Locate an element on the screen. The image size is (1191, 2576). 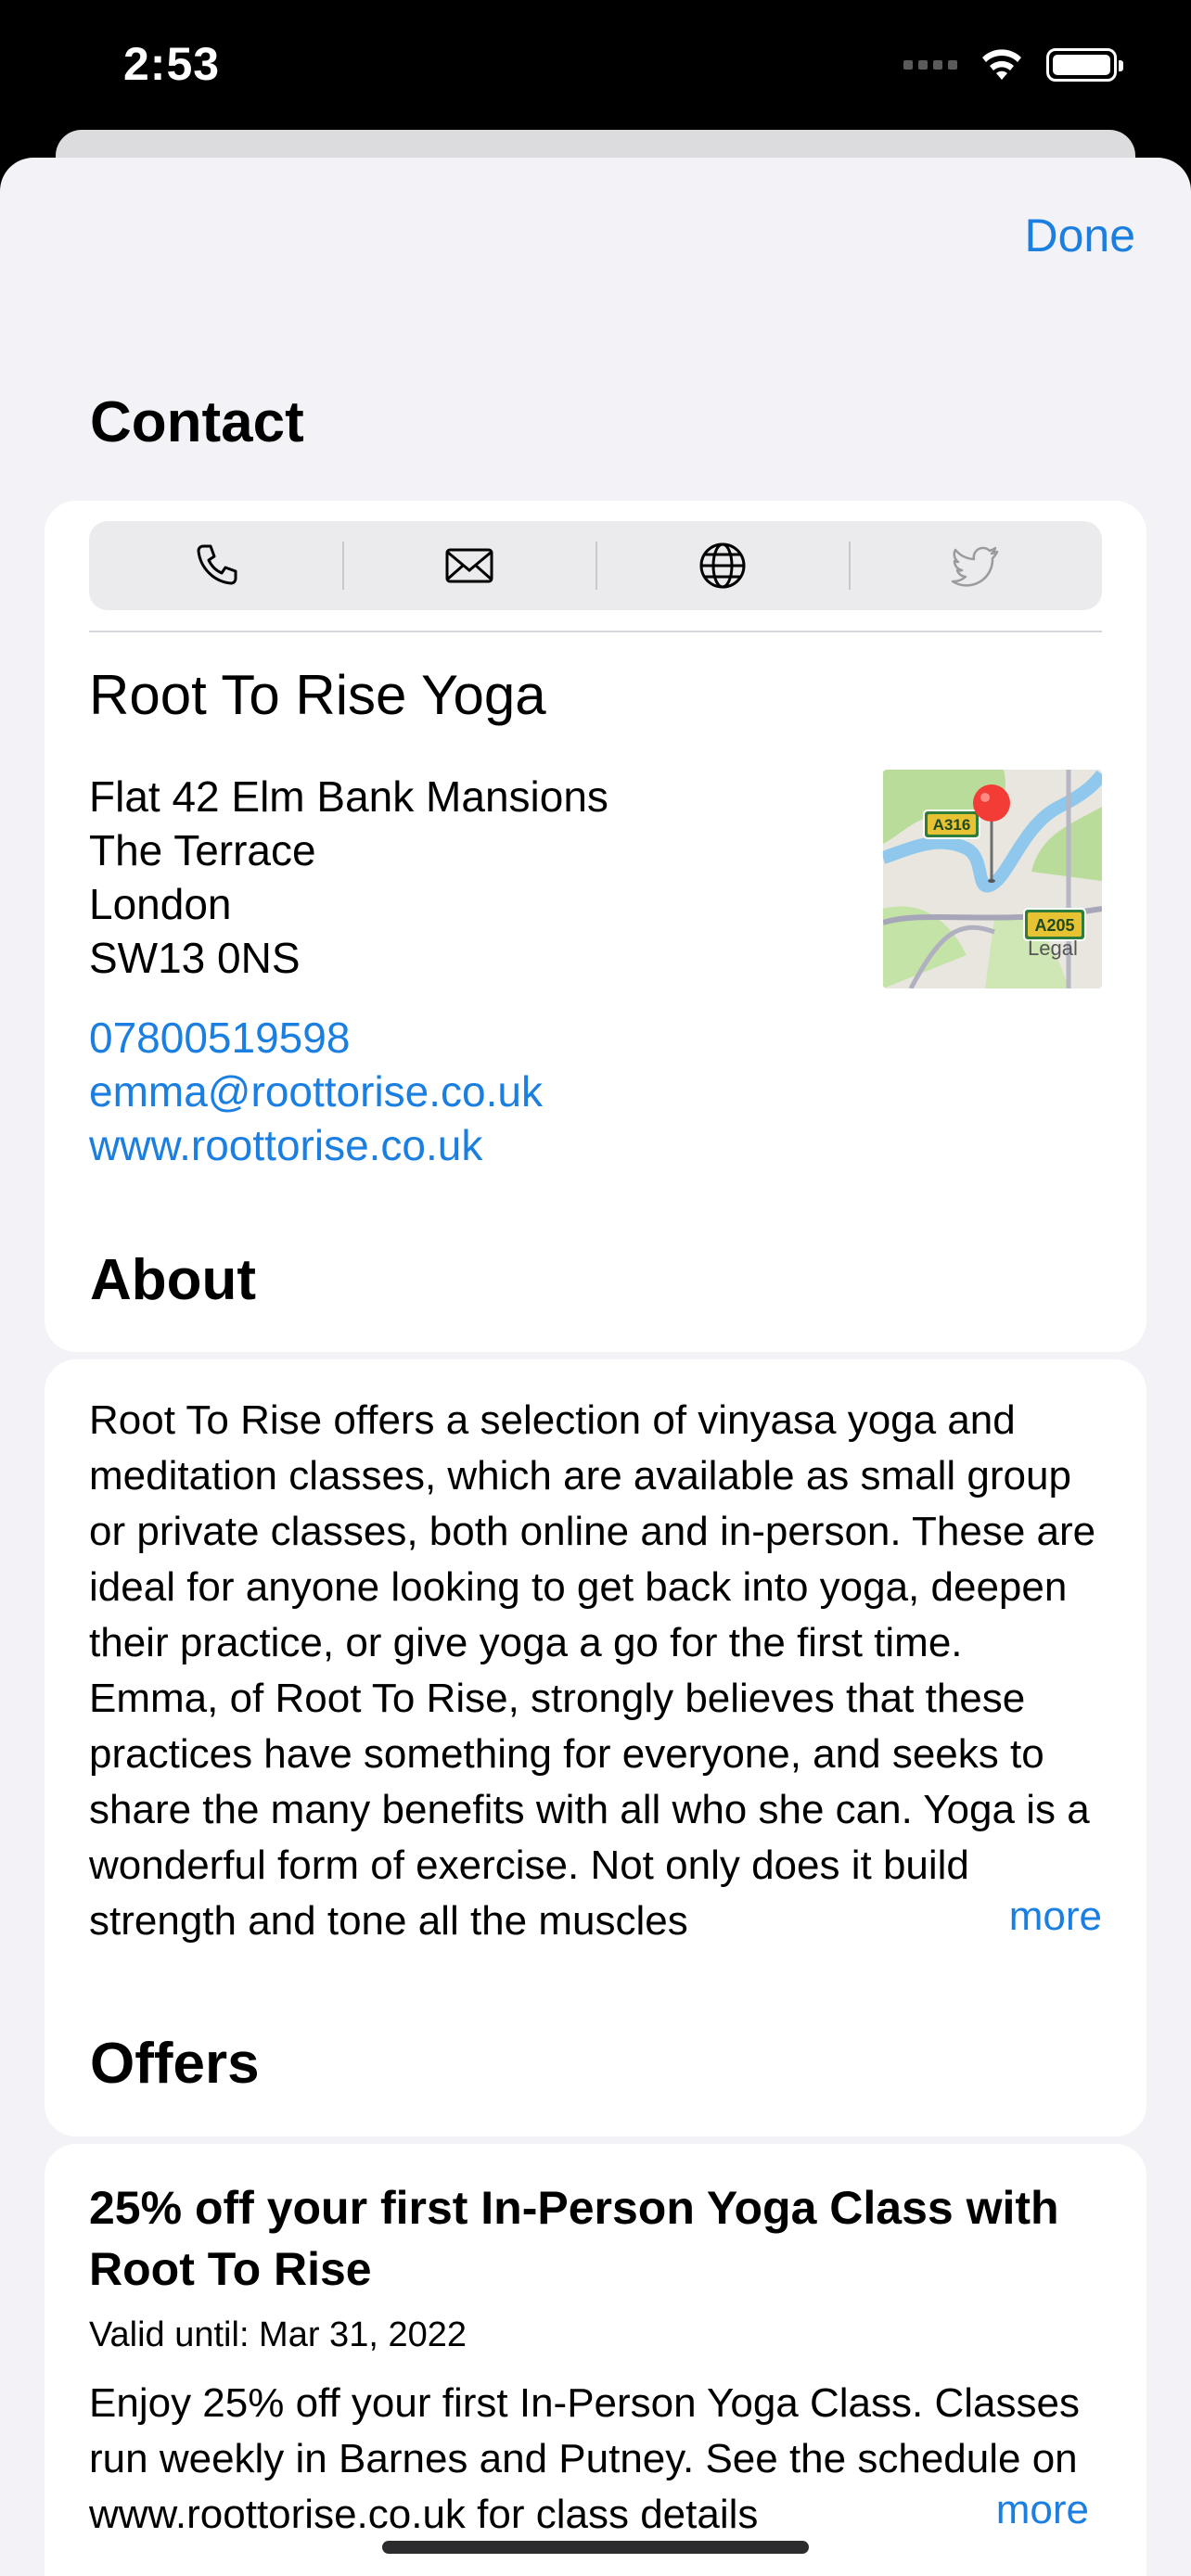
offers-section-title: Offers is located at coordinates (175, 2064).